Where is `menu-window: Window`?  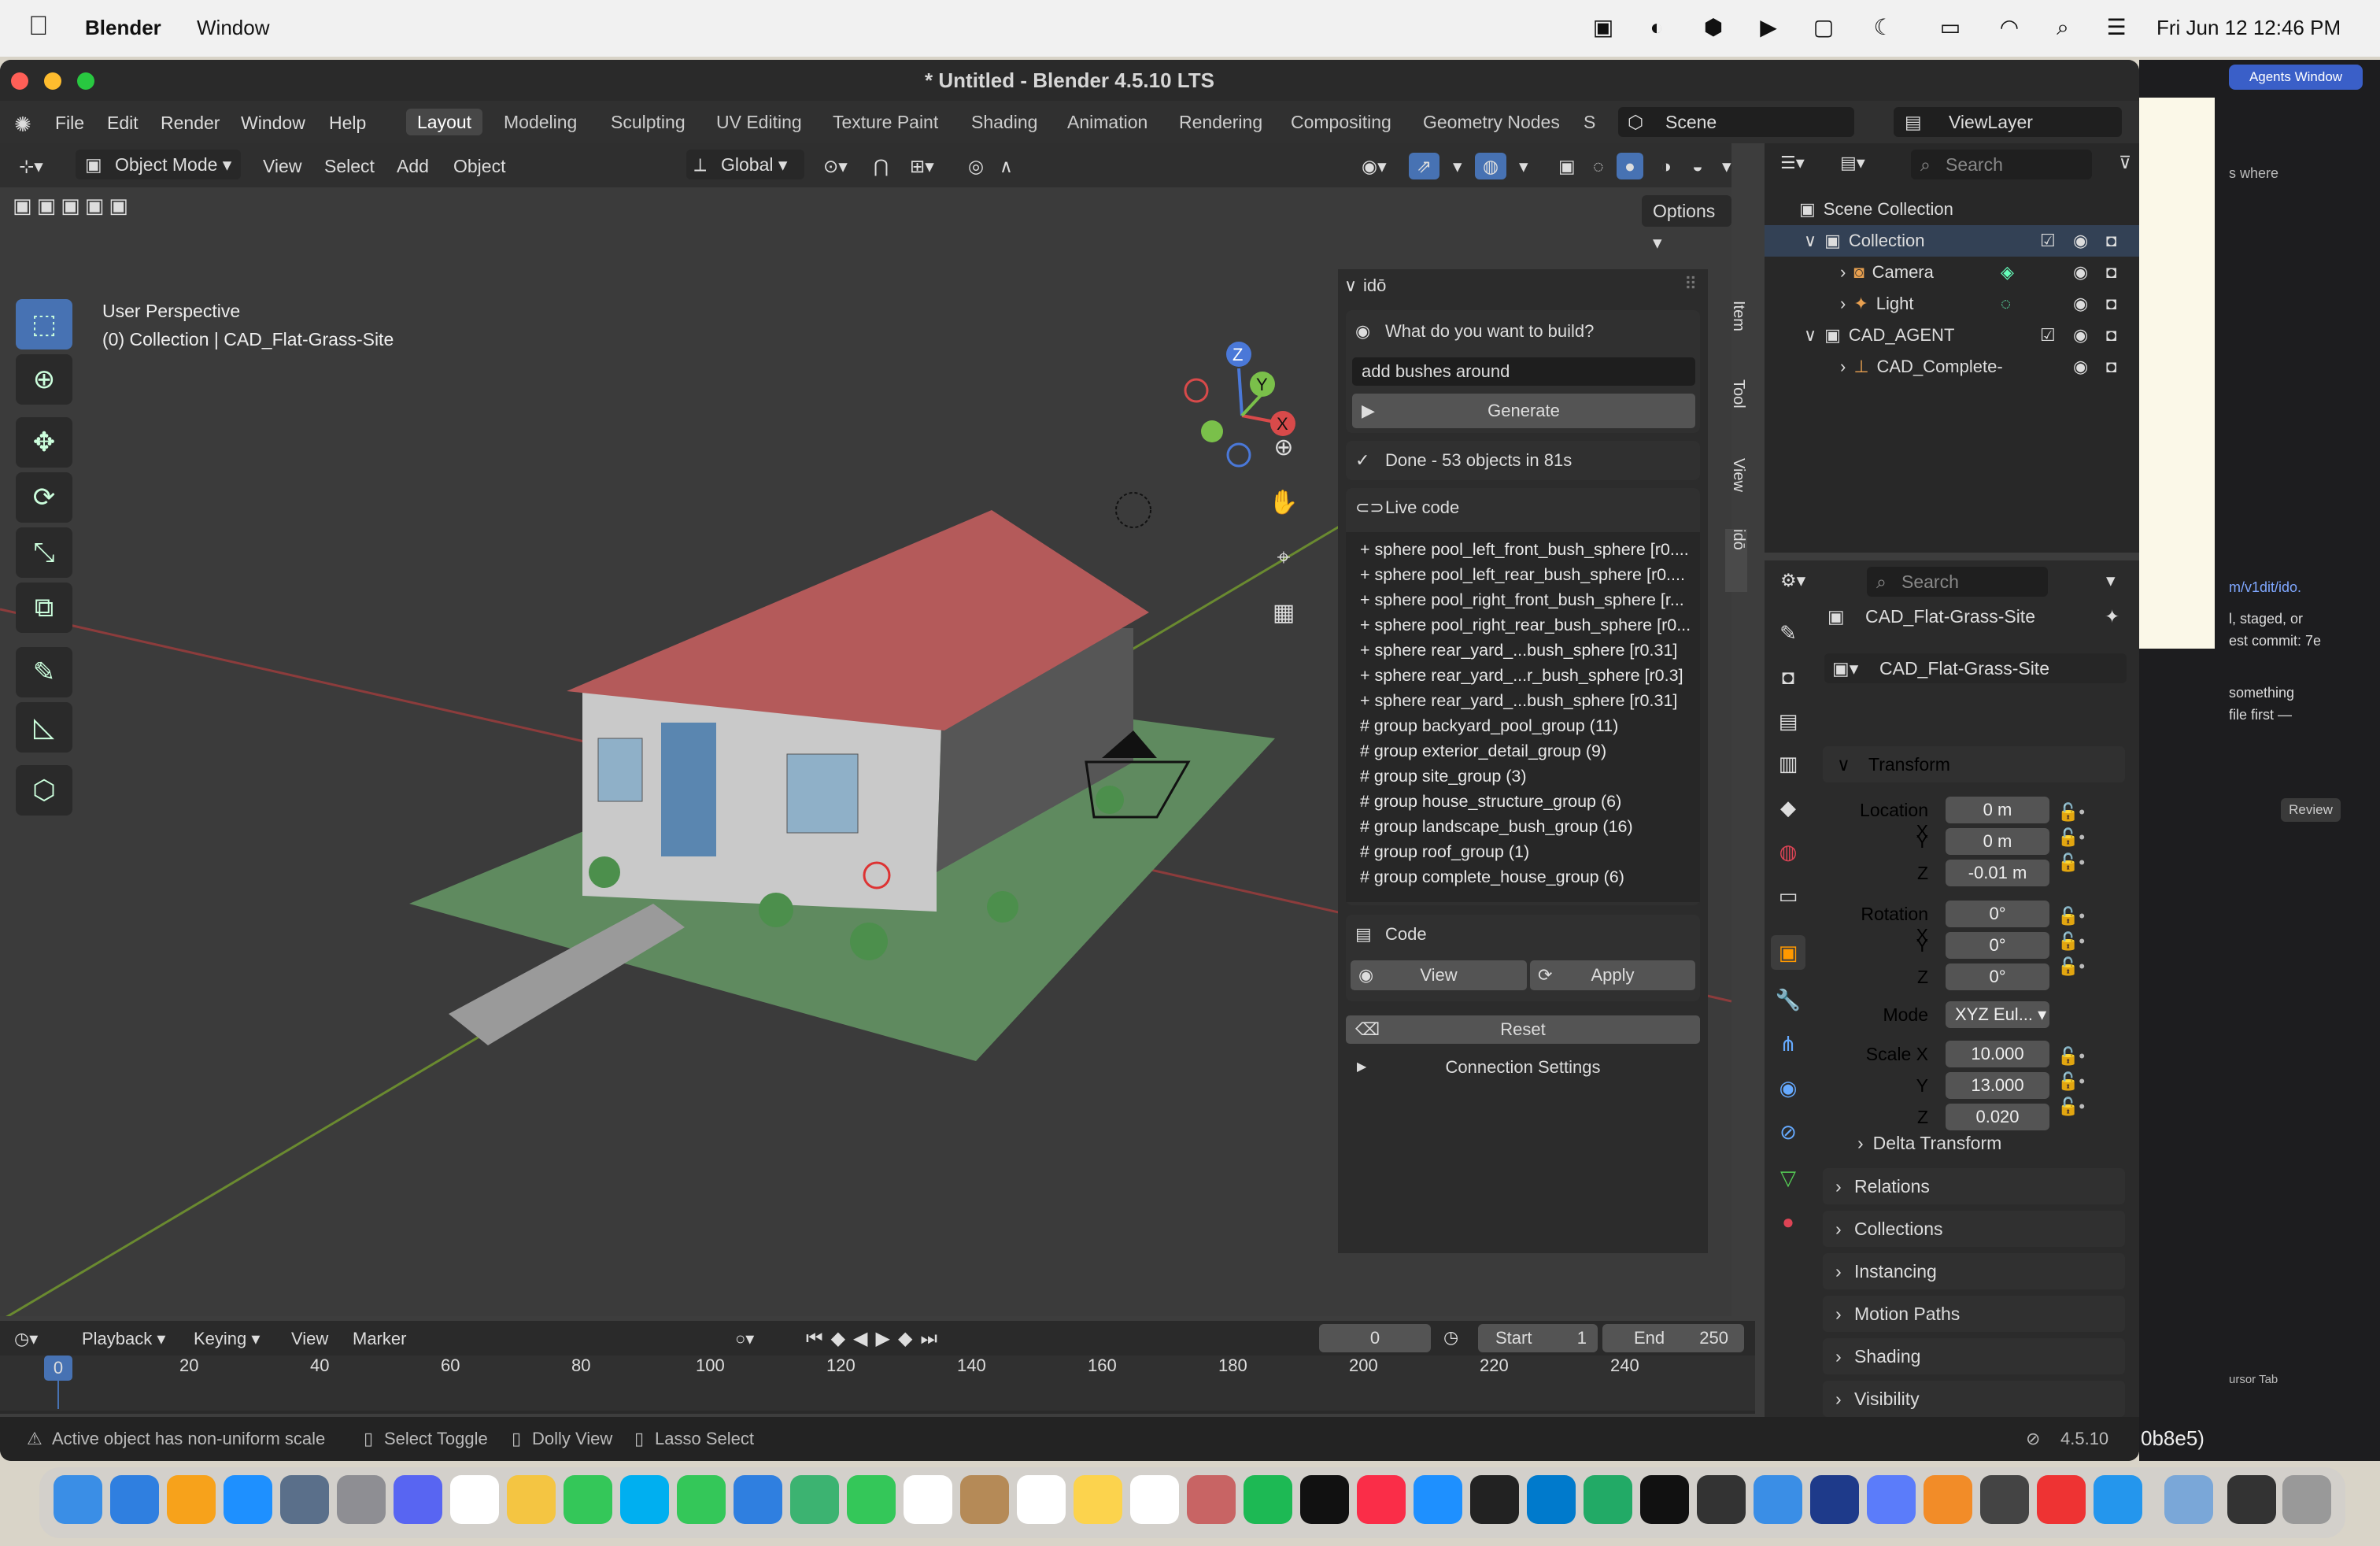
menu-window: Window is located at coordinates (233, 28).